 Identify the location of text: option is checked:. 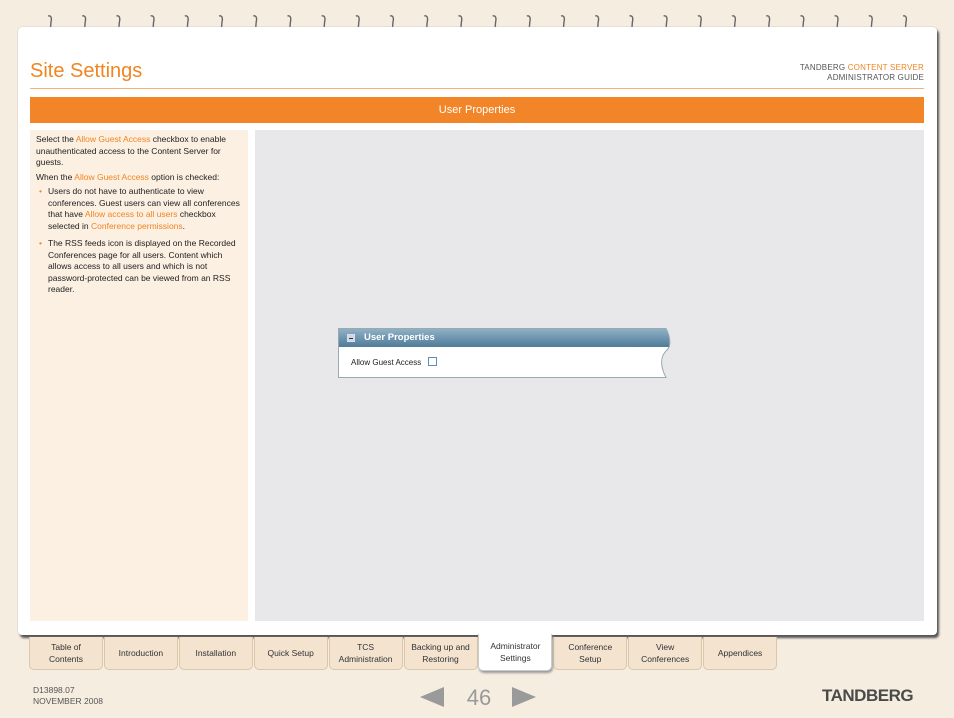
(184, 176).